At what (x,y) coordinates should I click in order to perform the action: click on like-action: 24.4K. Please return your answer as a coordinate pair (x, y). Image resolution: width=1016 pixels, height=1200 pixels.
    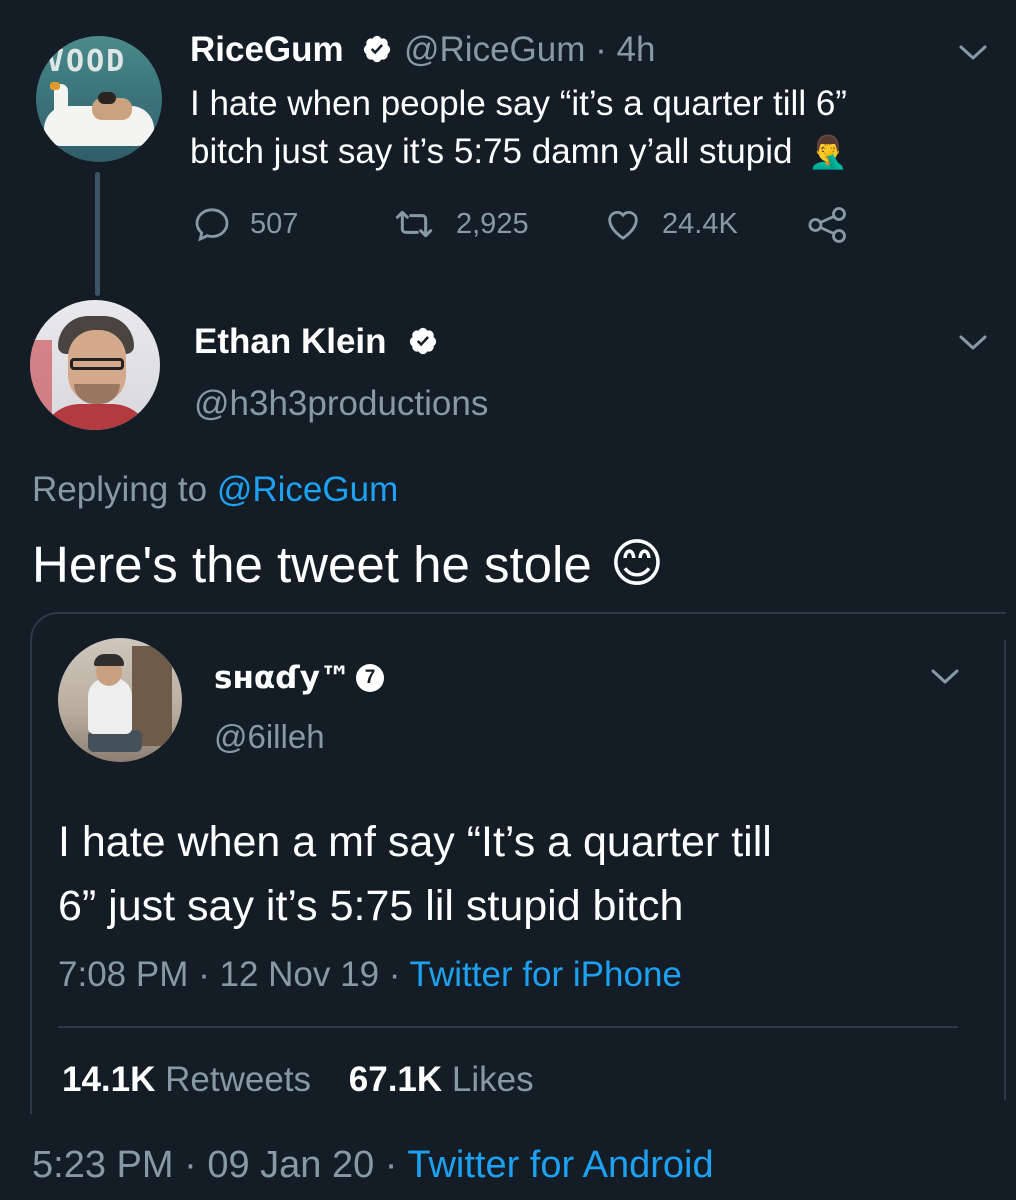
    Looking at the image, I should click on (670, 224).